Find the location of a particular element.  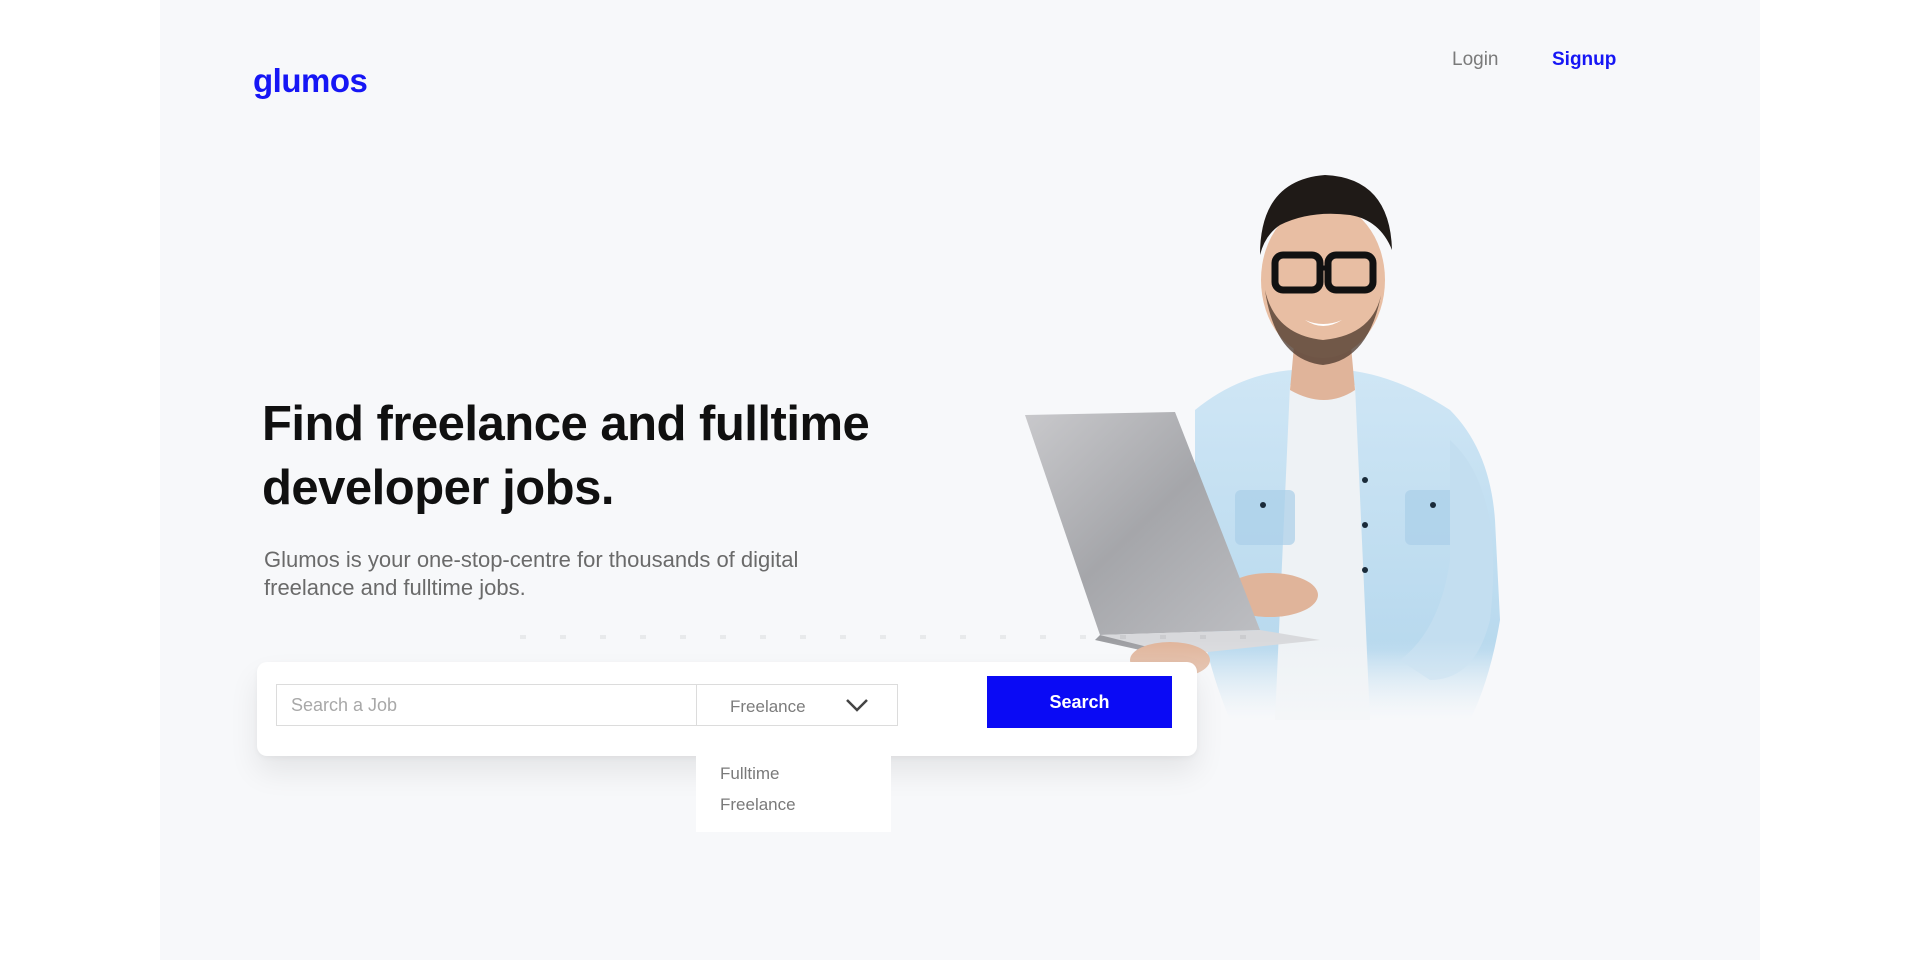

logo: glumos is located at coordinates (310, 81).